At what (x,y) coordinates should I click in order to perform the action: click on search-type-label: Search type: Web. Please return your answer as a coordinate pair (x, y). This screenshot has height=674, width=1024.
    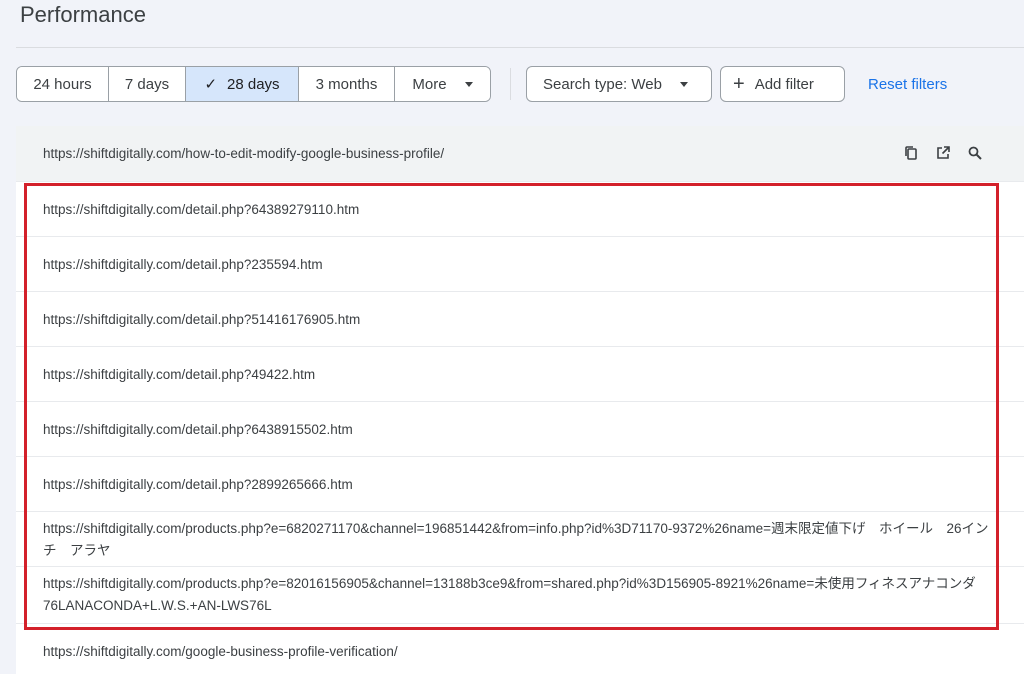
    Looking at the image, I should click on (602, 84).